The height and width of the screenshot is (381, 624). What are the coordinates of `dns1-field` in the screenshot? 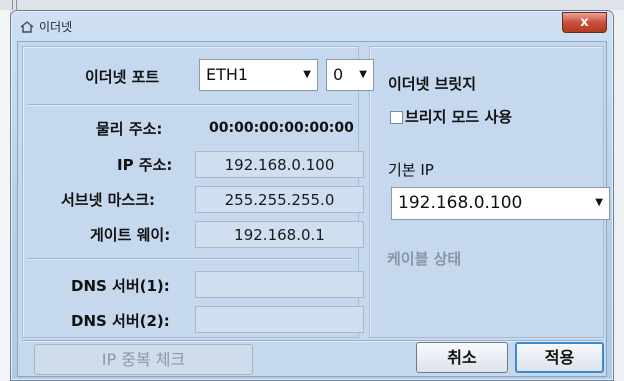 It's located at (279, 284).